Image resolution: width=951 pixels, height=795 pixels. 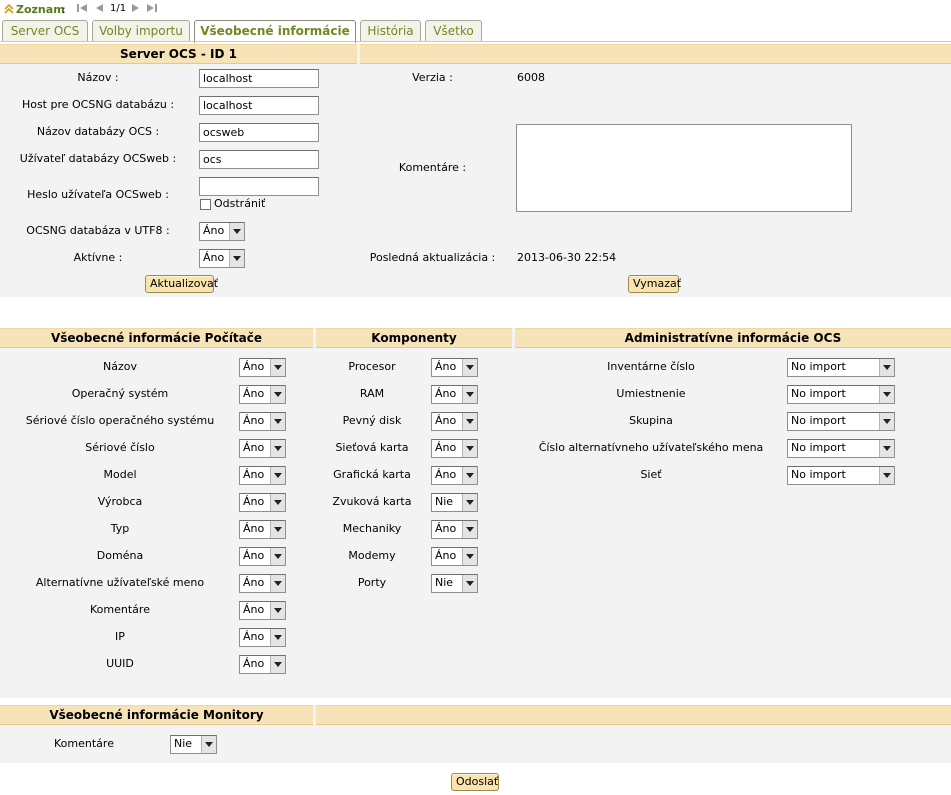 What do you see at coordinates (259, 159) in the screenshot?
I see `dbuser-input: ocs` at bounding box center [259, 159].